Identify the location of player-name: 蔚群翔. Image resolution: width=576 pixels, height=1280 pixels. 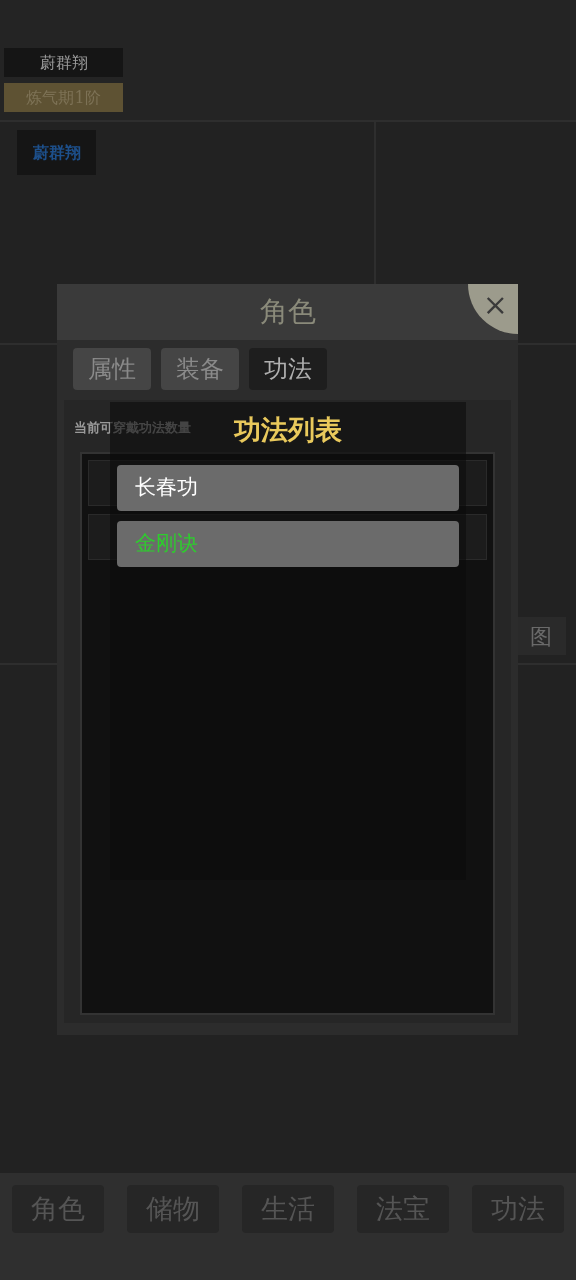
(63, 62).